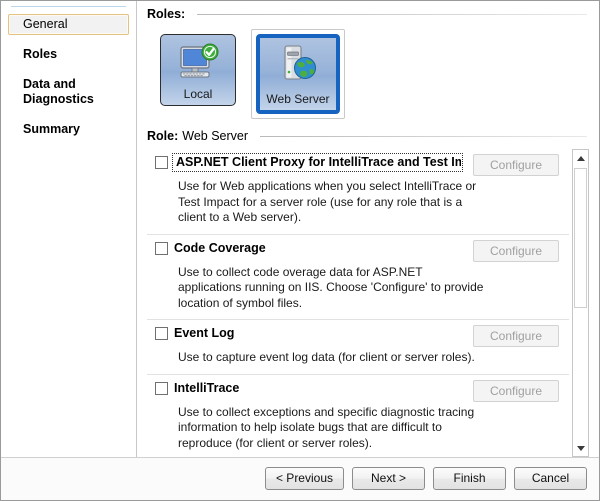  I want to click on finish-button: Finish, so click(469, 478).